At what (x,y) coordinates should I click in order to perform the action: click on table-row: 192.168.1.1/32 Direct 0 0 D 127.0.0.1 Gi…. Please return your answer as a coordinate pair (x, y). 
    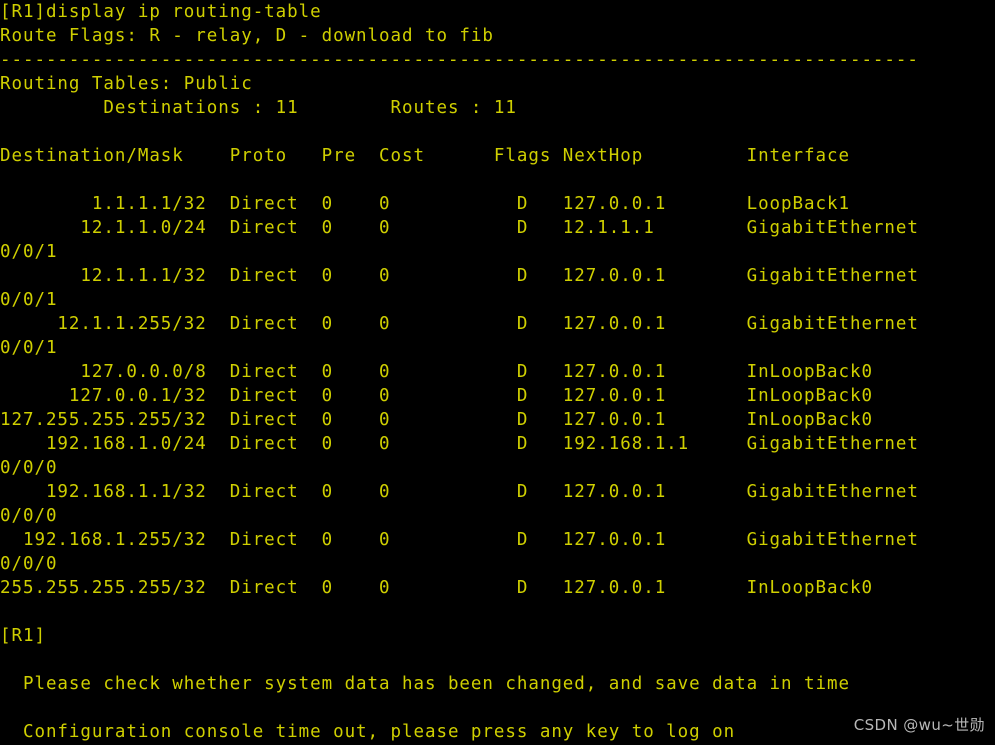
    Looking at the image, I should click on (459, 492).